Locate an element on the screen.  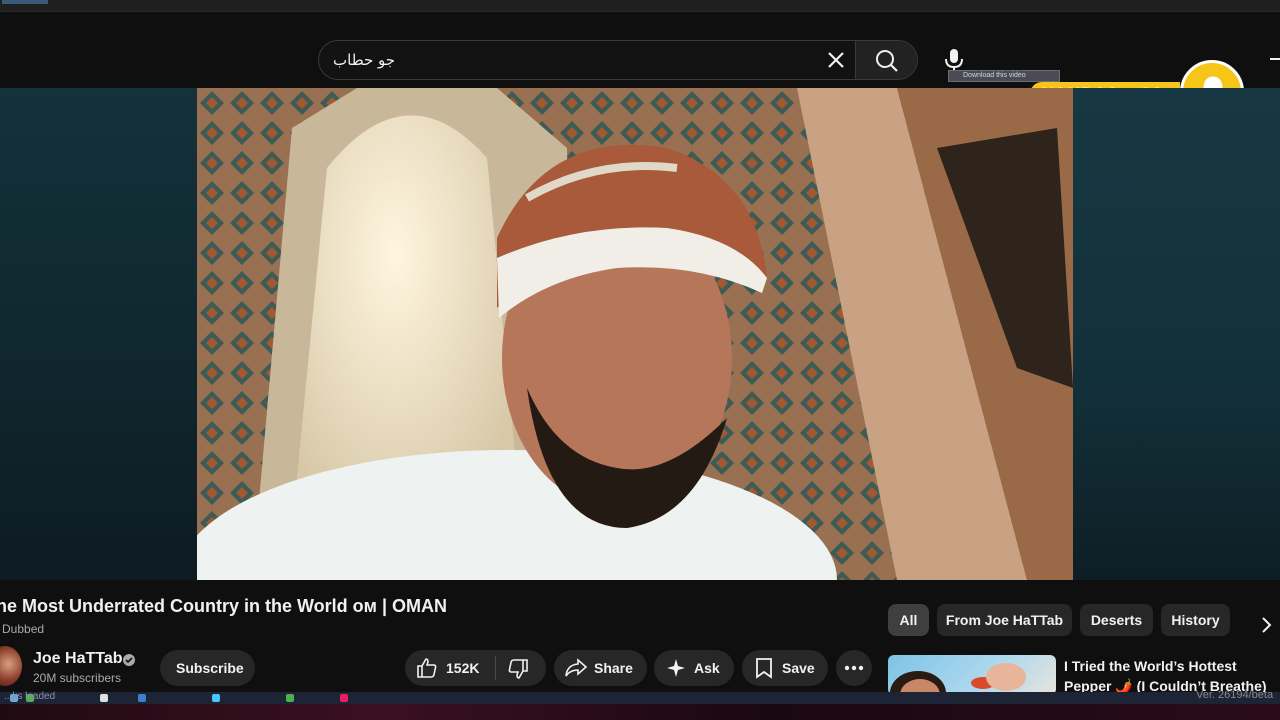
like-count: 152K is located at coordinates (463, 668).